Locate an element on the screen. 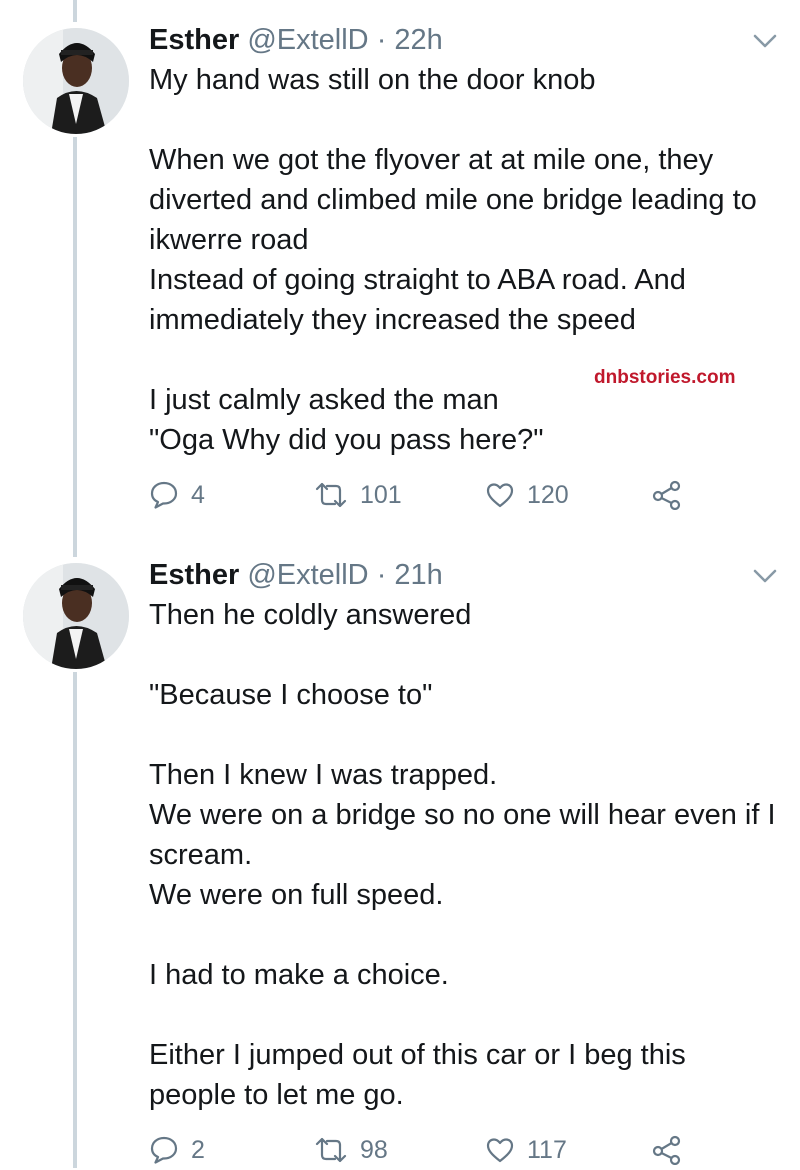 The height and width of the screenshot is (1170, 800). retweet-count: 101 is located at coordinates (381, 494).